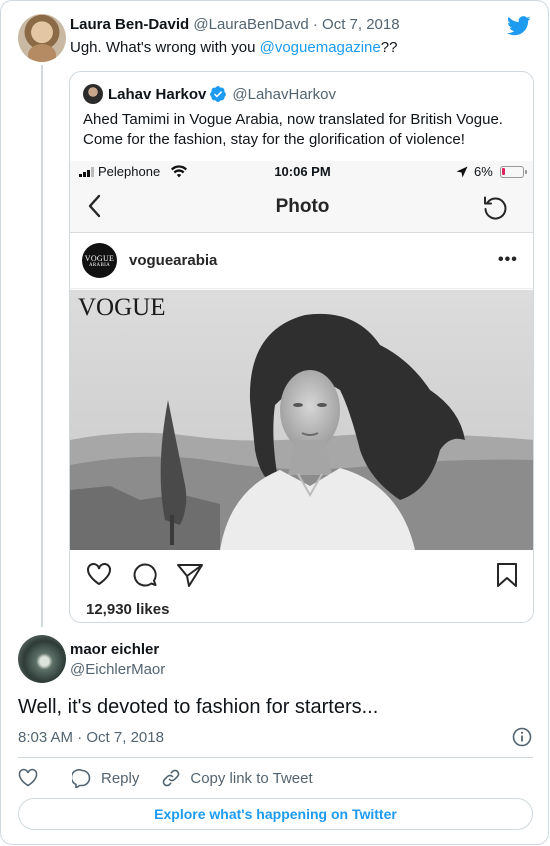 The width and height of the screenshot is (550, 846). I want to click on verified-badge-icon, so click(218, 94).